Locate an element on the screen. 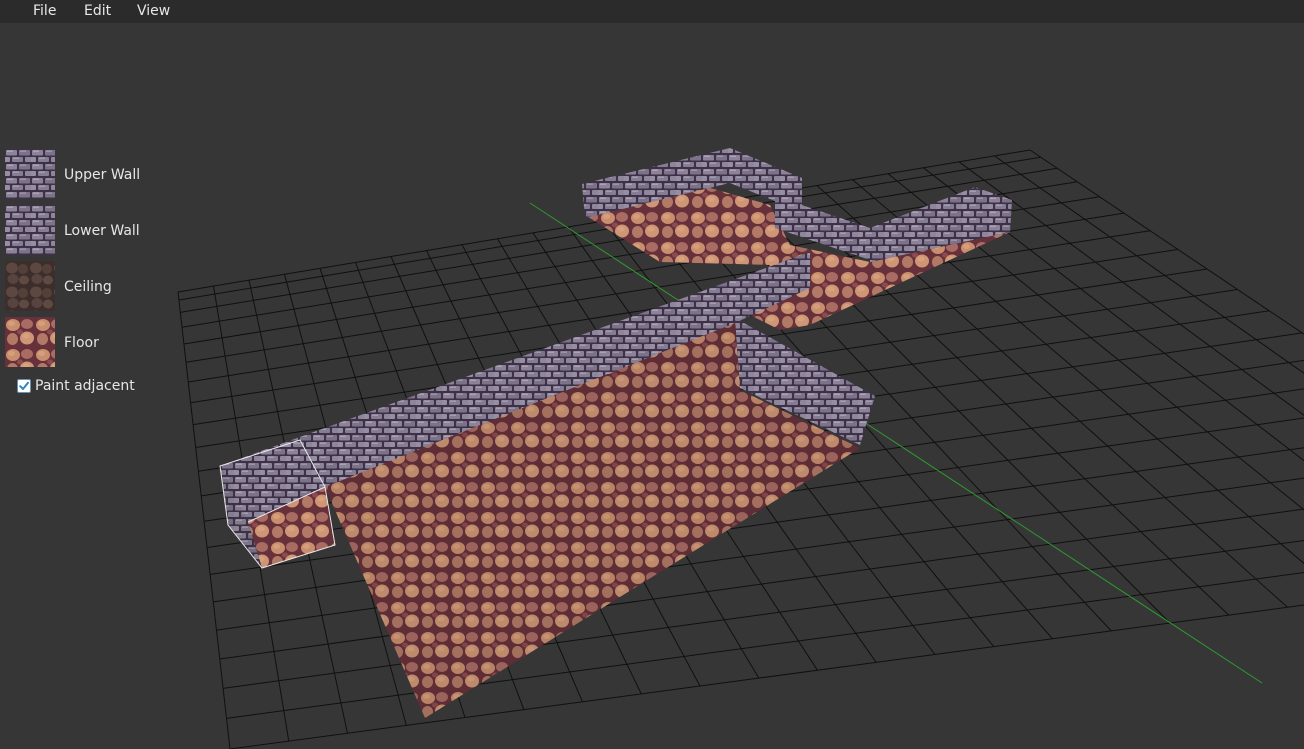 The image size is (1304, 749). palette-upper-wall: Upper Wall is located at coordinates (85, 175).